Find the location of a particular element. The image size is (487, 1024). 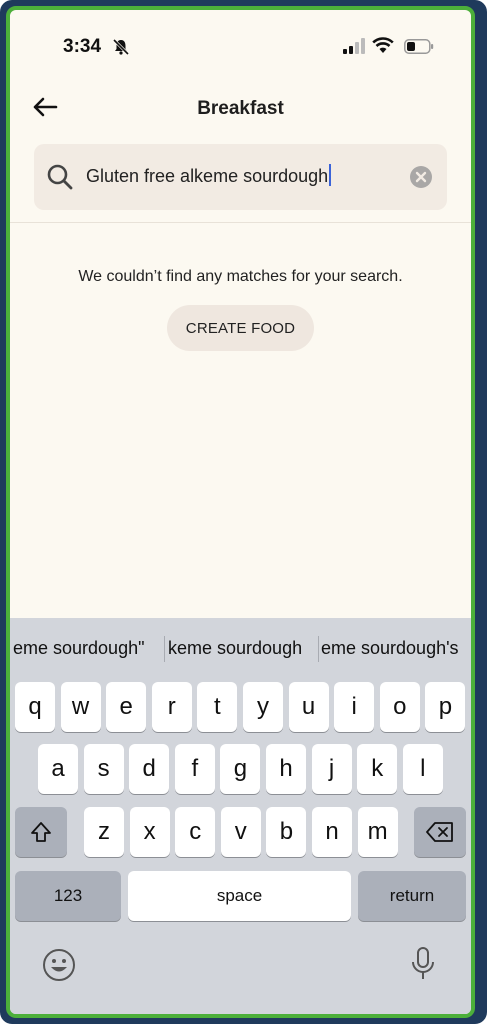

key-f: f is located at coordinates (194, 769).